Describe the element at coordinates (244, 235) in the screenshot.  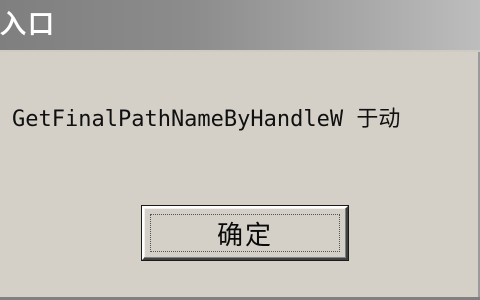
I see `ok-button-label: 确定` at that location.